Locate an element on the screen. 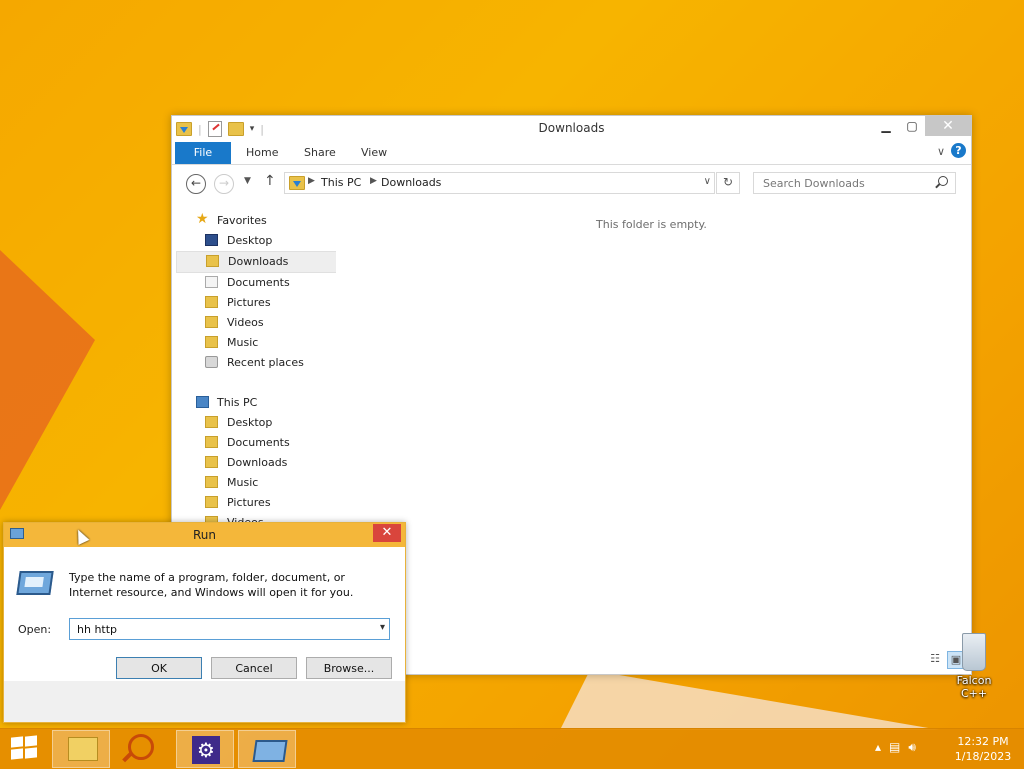 This screenshot has width=1024, height=769. tab-home: Home is located at coordinates (262, 152).